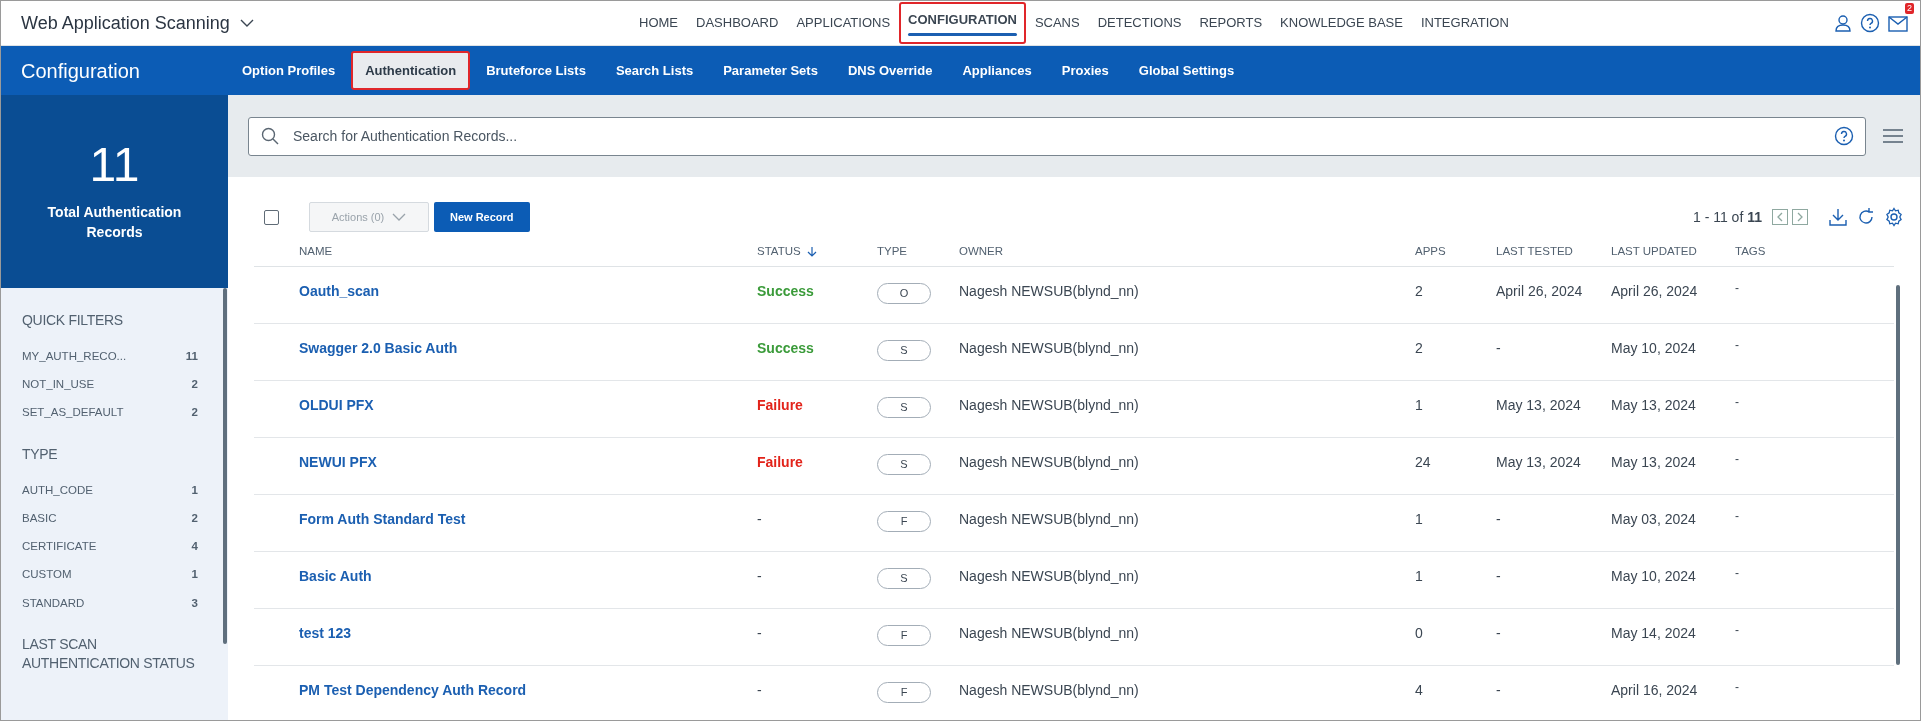  Describe the element at coordinates (1419, 690) in the screenshot. I see `apps-count: 4` at that location.